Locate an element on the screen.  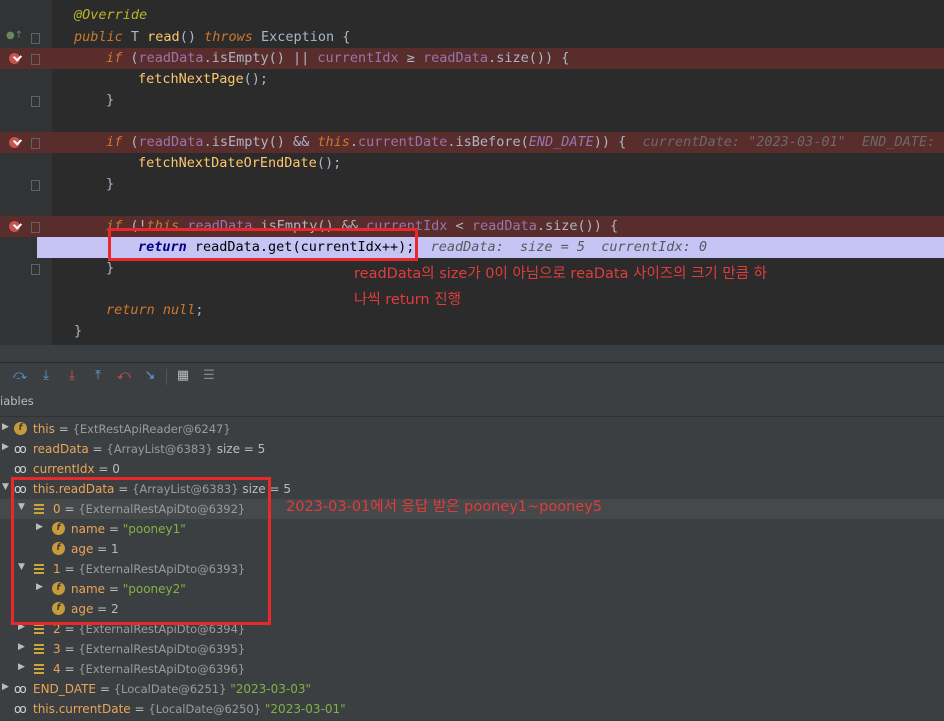
step-out-icon: ⤒ is located at coordinates (98, 376).